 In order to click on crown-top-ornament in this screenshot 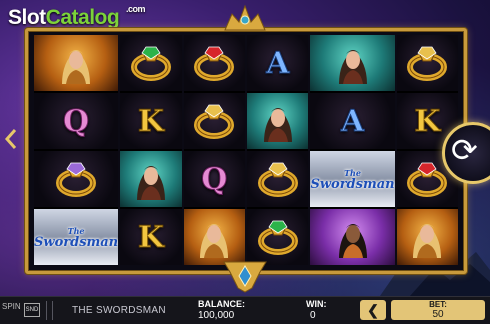, I will do `click(245, 17)`.